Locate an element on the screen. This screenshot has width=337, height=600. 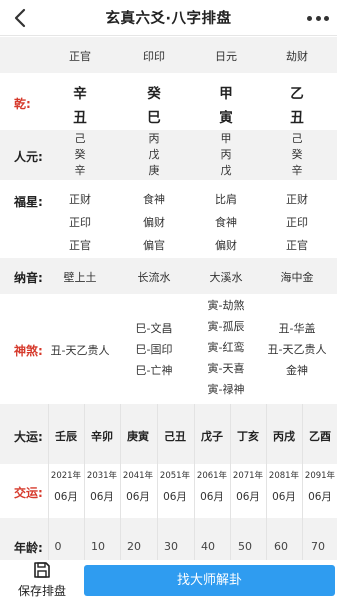
dayun-cell: 戊子 is located at coordinates (212, 436).